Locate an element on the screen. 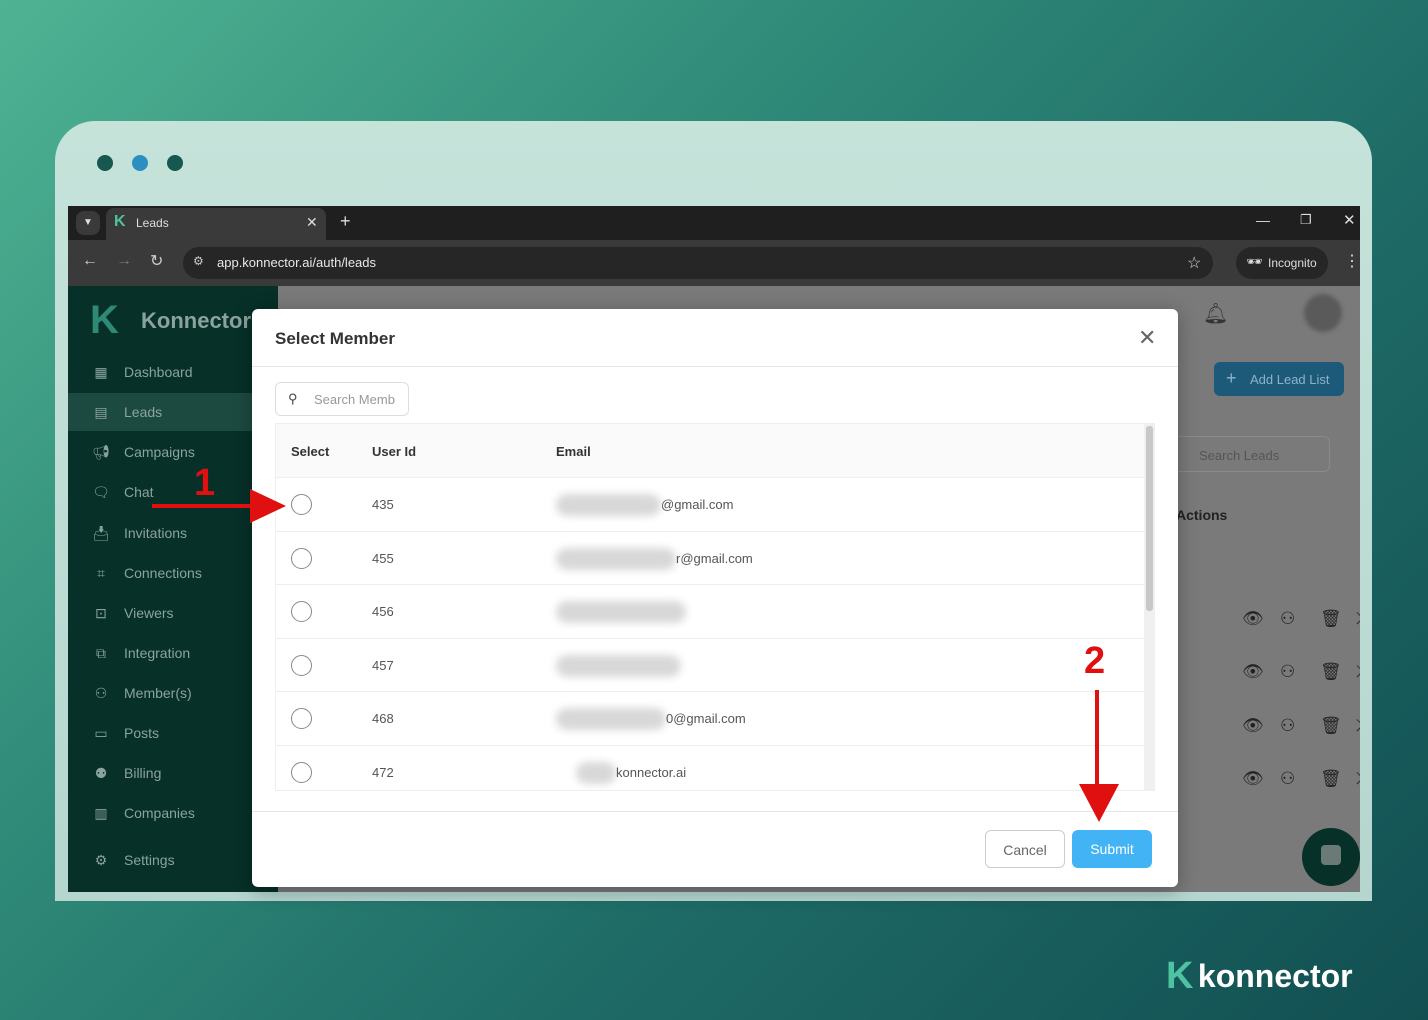 The height and width of the screenshot is (1020, 1428). connections-icon: ⌗ is located at coordinates (101, 573).